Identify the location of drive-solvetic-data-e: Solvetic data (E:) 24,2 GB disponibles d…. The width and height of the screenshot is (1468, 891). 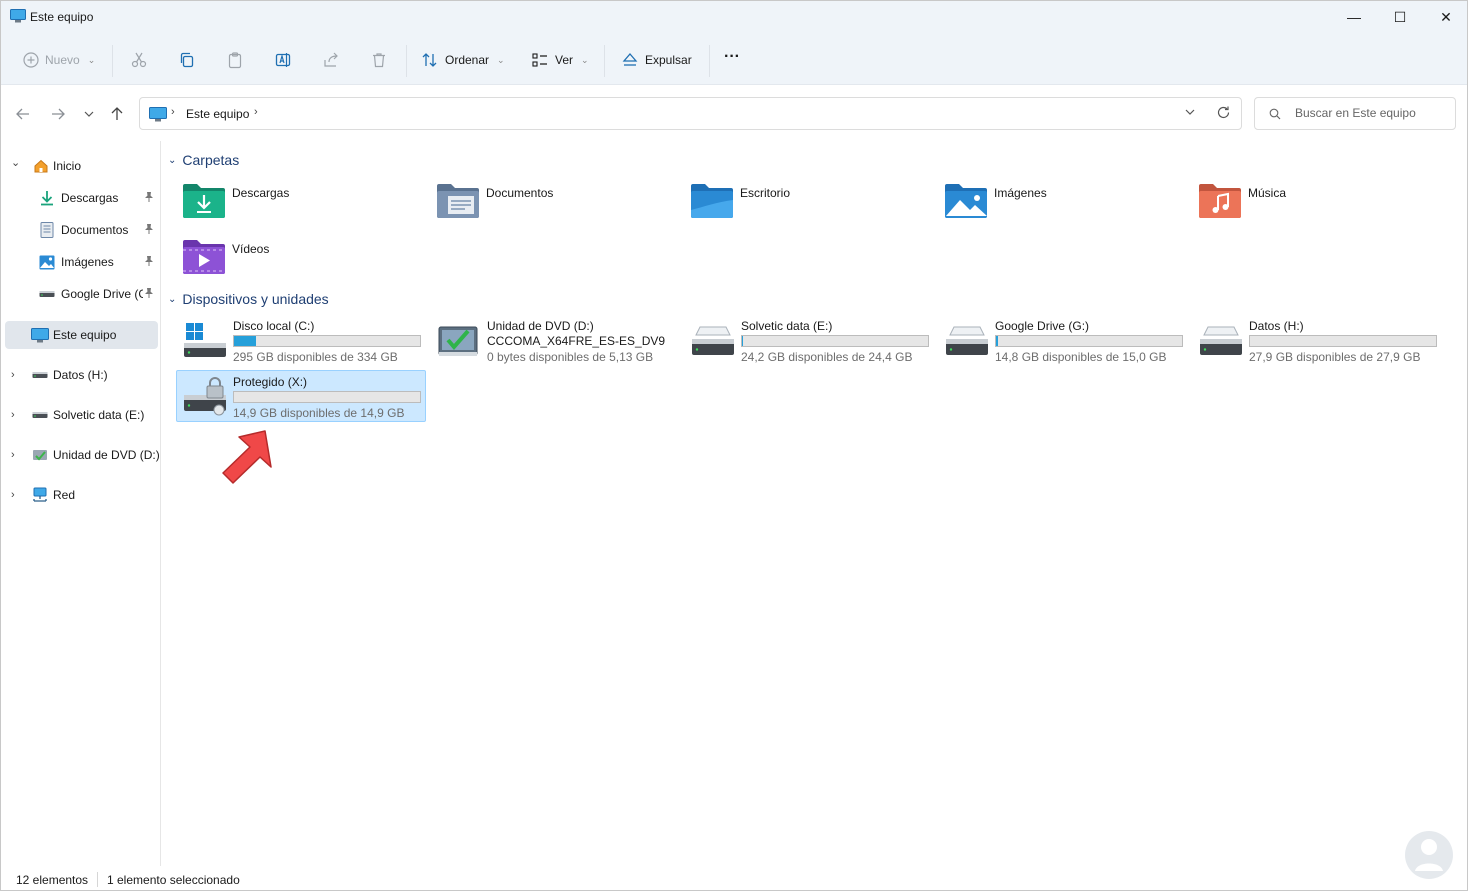
(810, 341).